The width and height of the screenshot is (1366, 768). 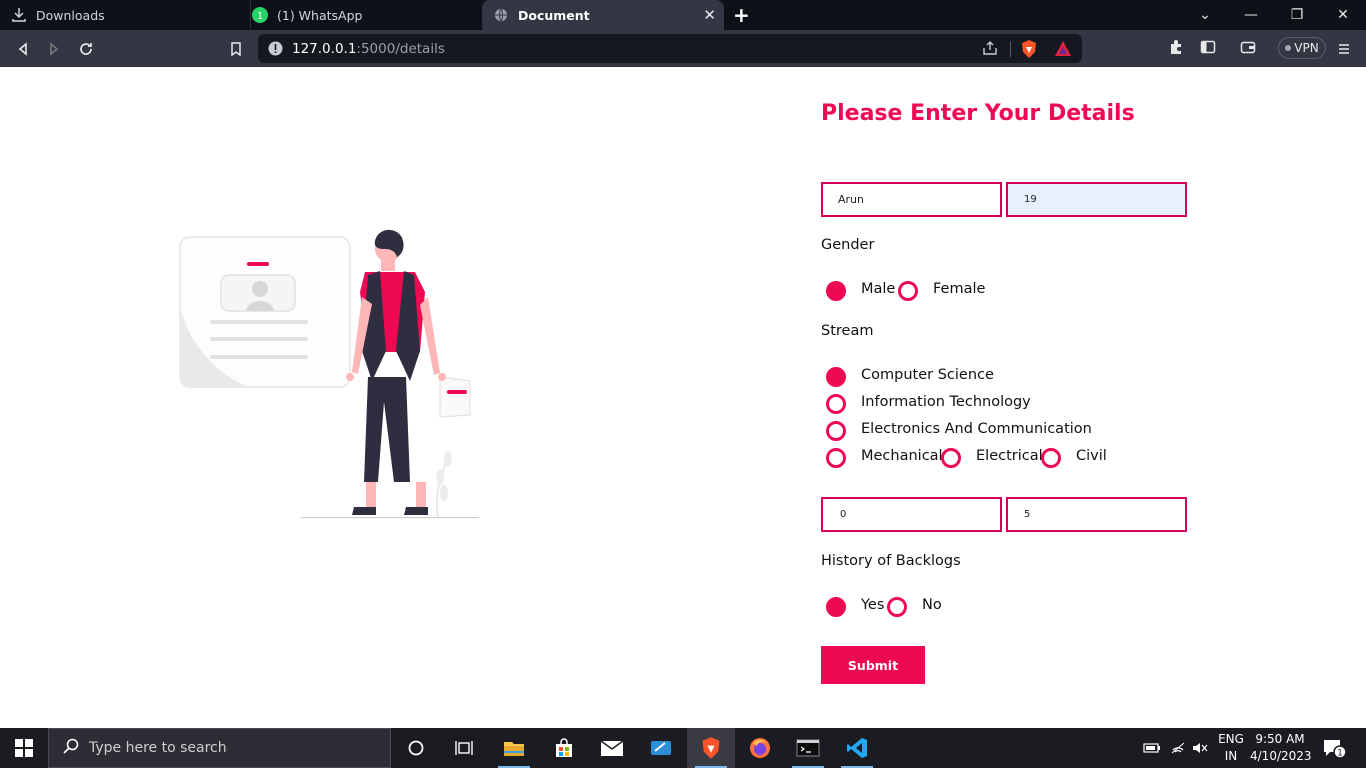 I want to click on system-clock: 9:50 AM 4/10/2023, so click(x=1281, y=748).